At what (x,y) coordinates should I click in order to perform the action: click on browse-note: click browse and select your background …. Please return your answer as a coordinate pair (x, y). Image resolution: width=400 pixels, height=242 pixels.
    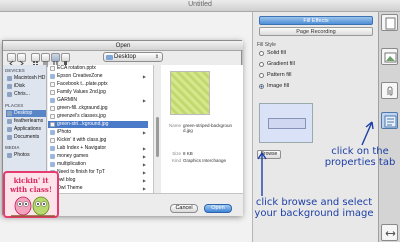
    Looking at the image, I should click on (314, 208).